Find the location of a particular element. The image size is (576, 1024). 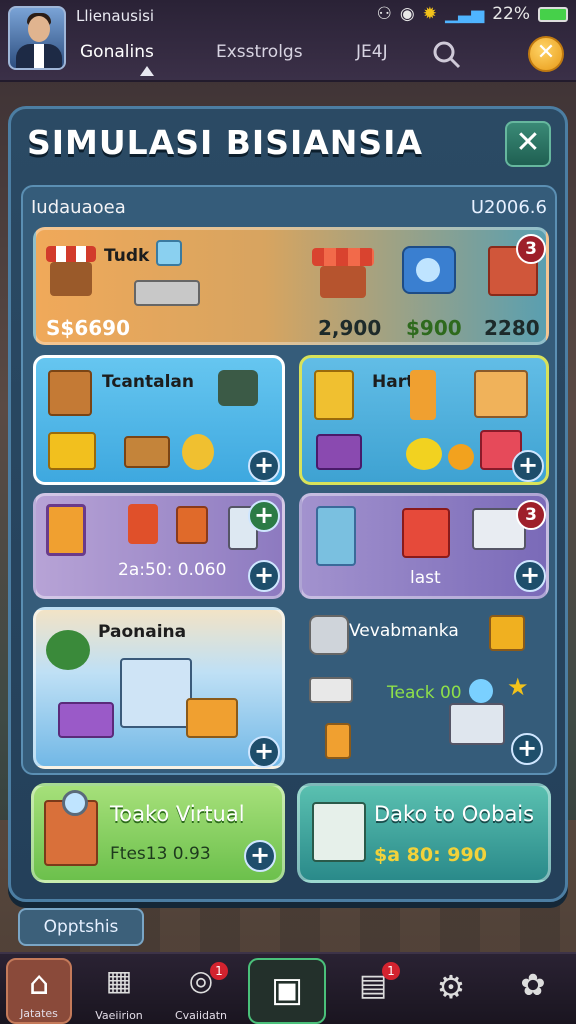

nav-home: ⌂ Jatates is located at coordinates (39, 991).